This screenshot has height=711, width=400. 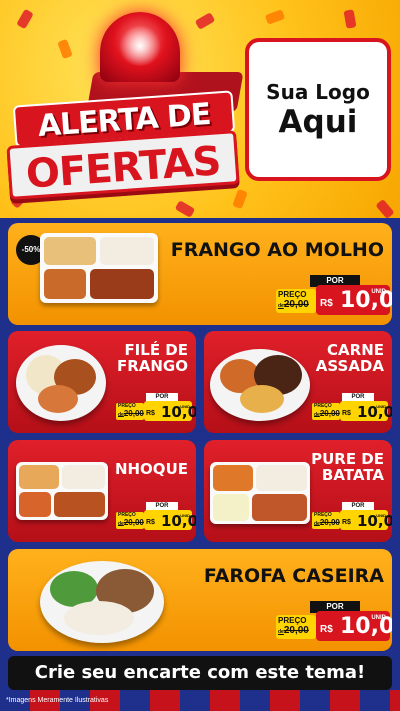 I want to click on product-card-nhoque: NHOQUE POR PREÇO de20,00 R$ 10,00 UNID, so click(x=102, y=491).